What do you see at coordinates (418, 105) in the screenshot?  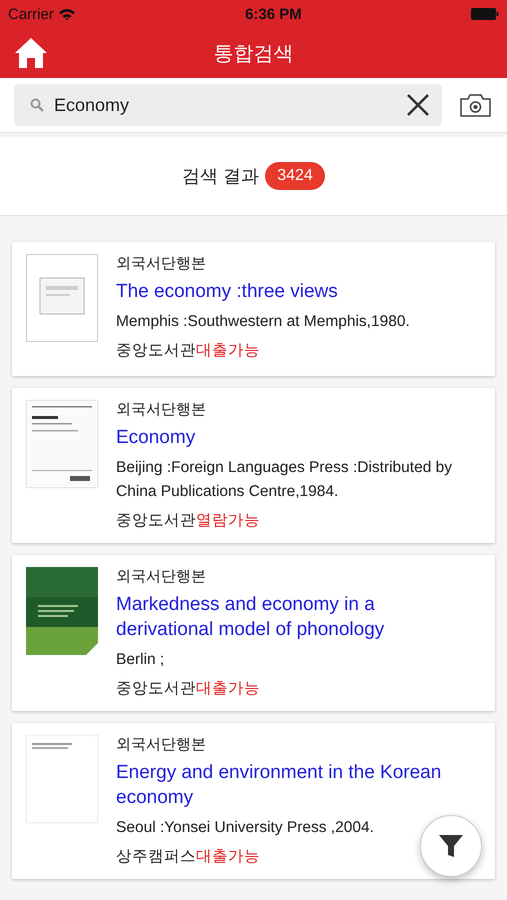 I see `clear-icon` at bounding box center [418, 105].